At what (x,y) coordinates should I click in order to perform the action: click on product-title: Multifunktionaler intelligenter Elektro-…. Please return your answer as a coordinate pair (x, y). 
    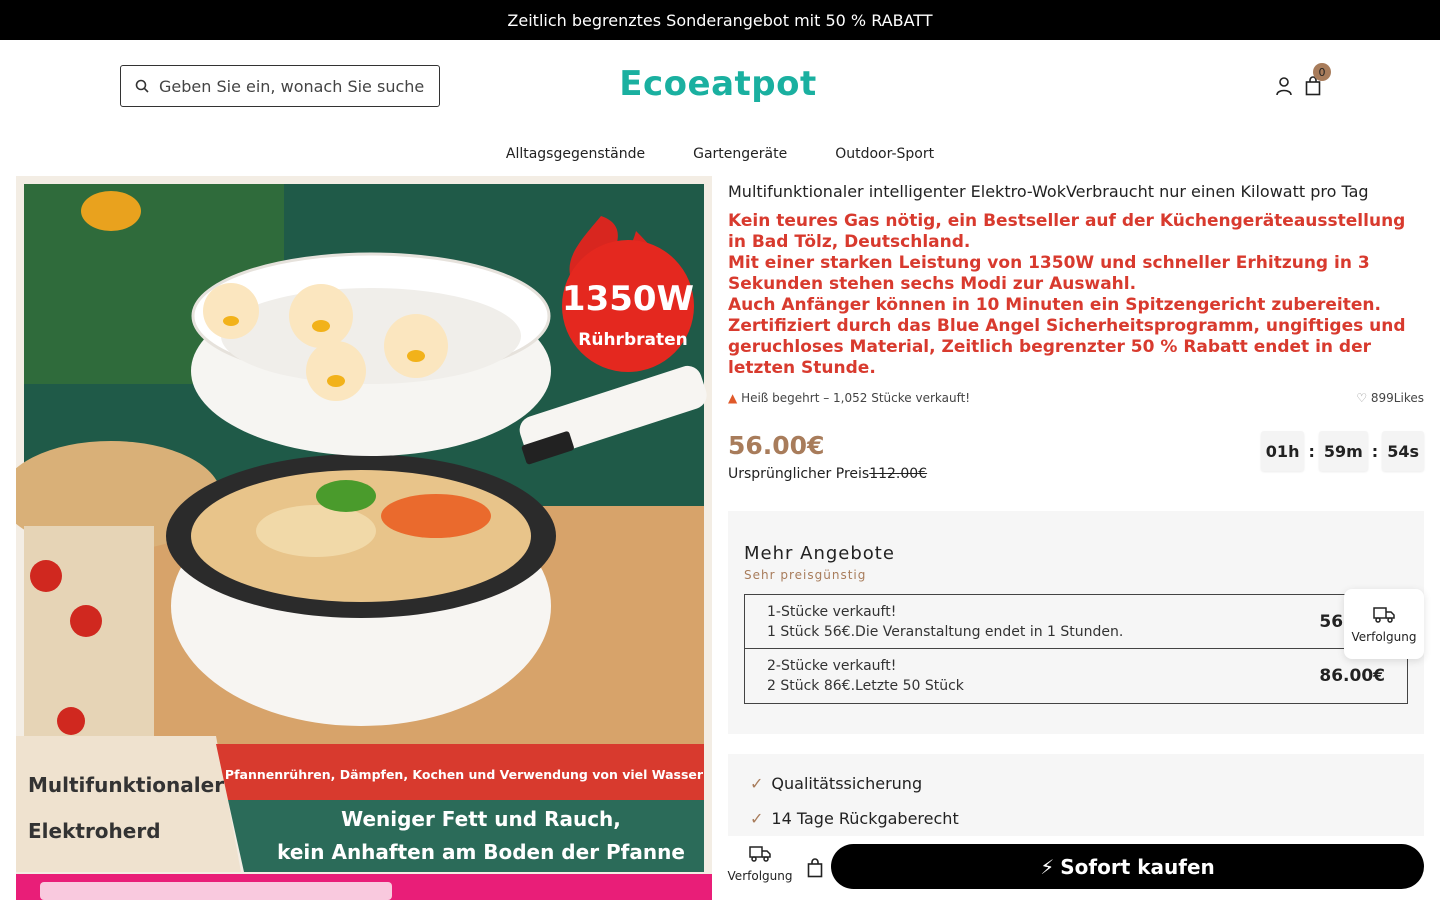
    Looking at the image, I should click on (1048, 191).